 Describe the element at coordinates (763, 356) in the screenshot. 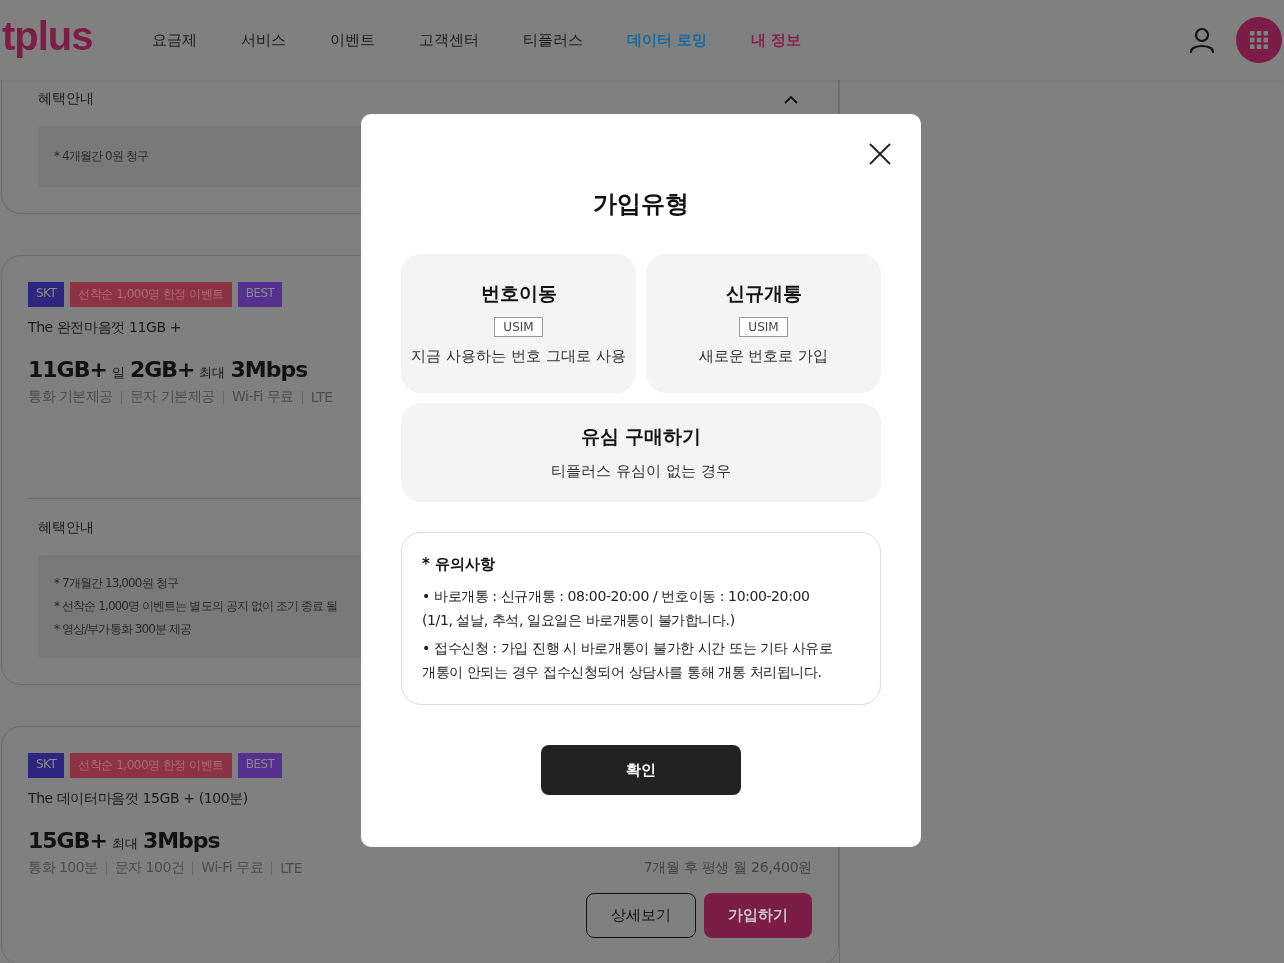

I see `option-description: 새로운 번호로 가입` at that location.